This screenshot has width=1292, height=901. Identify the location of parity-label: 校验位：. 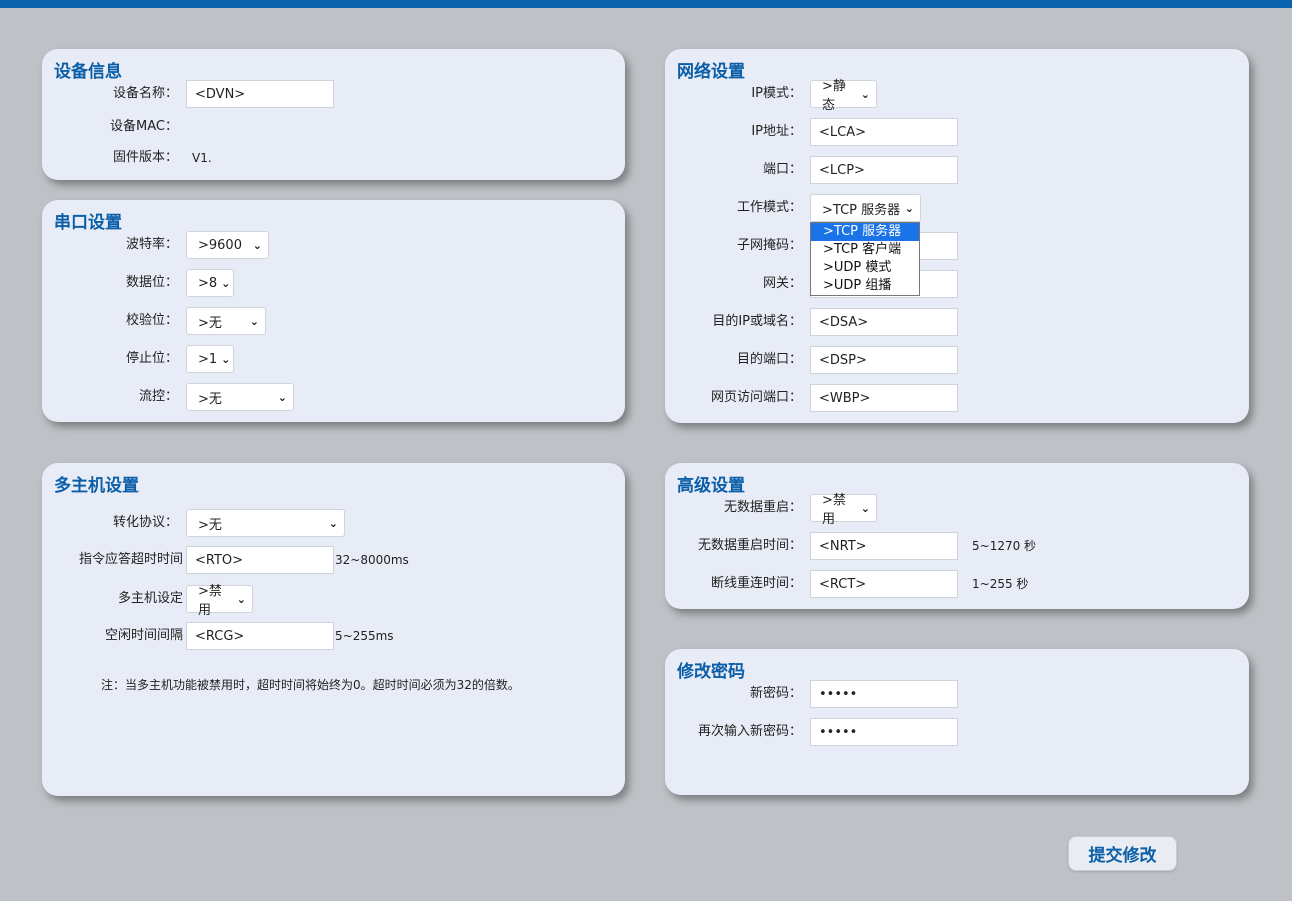
(151, 320).